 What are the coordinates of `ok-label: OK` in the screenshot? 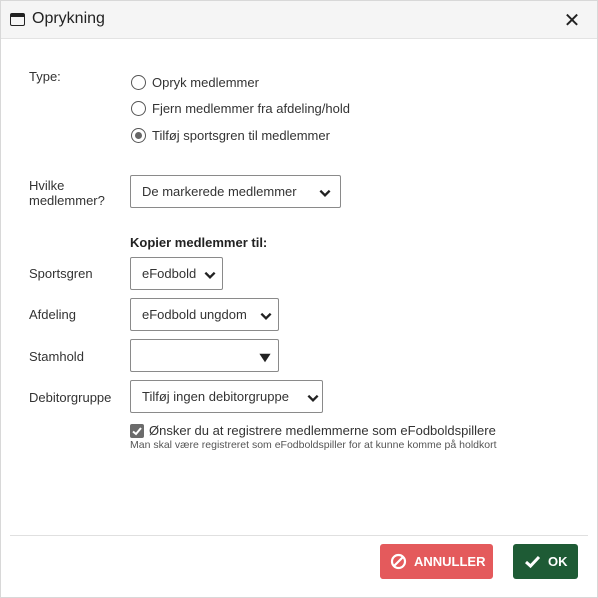 It's located at (558, 561).